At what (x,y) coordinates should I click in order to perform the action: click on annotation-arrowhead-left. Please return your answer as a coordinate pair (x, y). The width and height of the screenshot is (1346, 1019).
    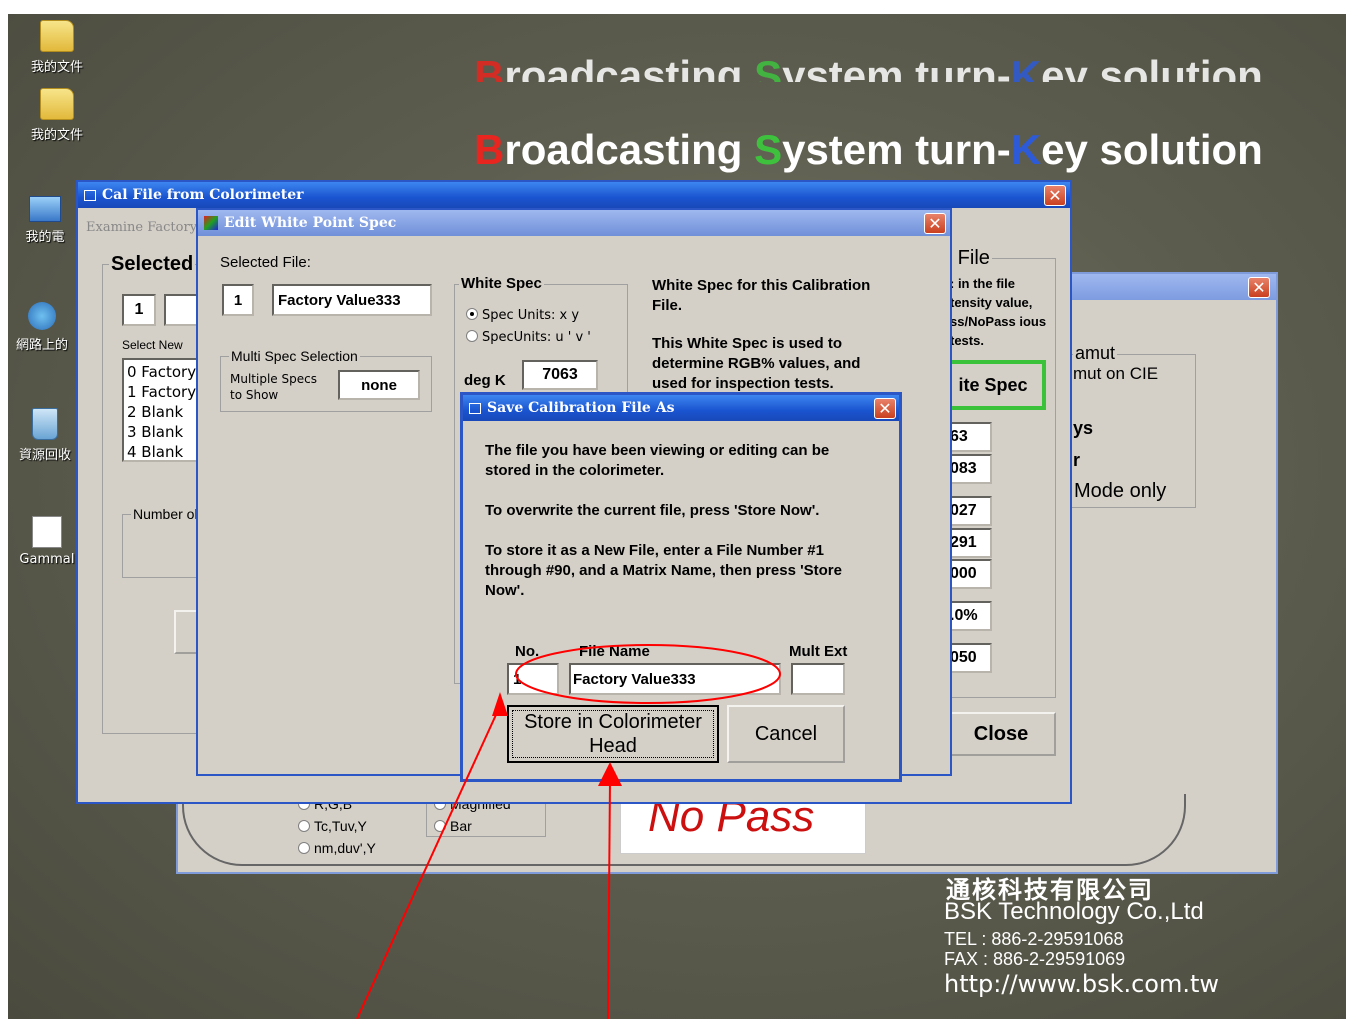
    Looking at the image, I should click on (500, 704).